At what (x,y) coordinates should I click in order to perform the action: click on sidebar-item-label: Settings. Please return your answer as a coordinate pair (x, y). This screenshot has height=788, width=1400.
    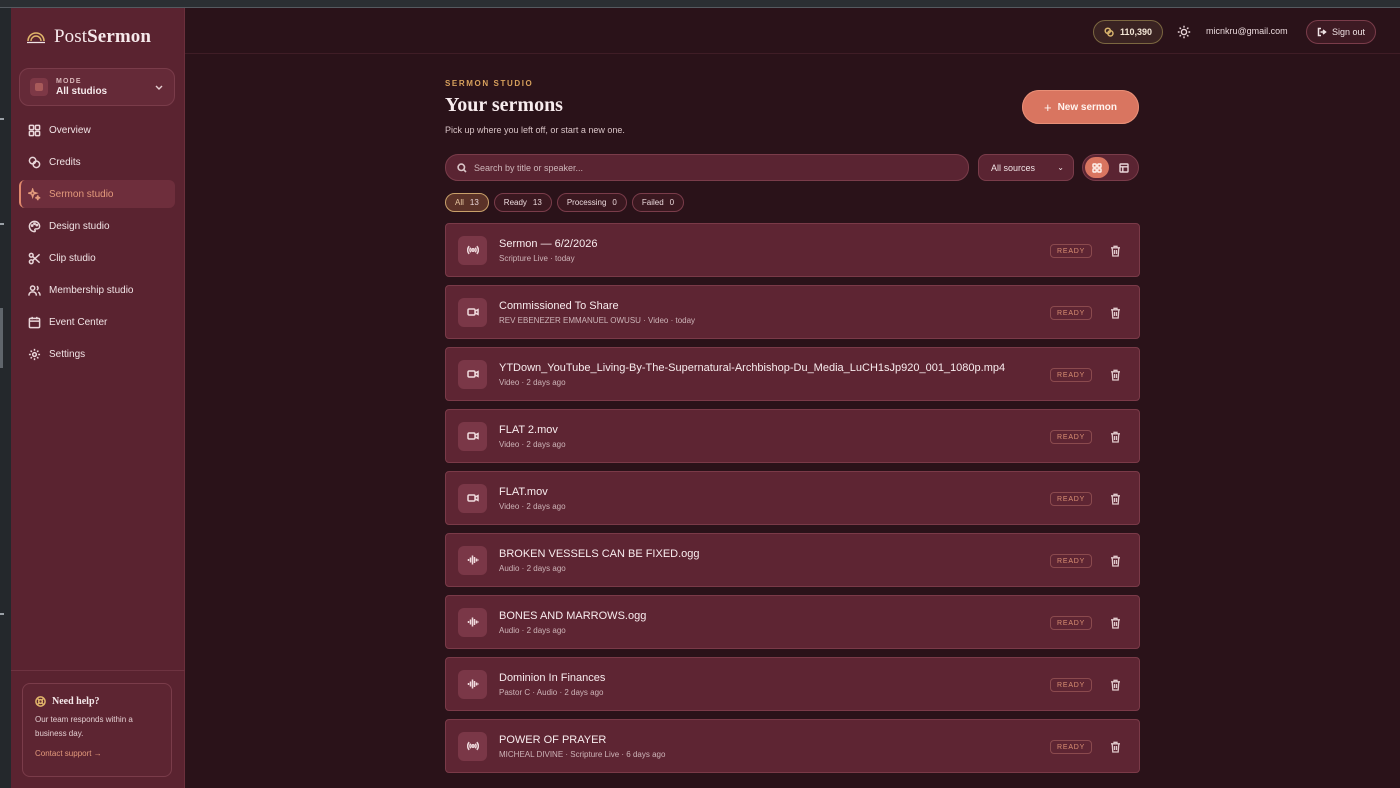
    Looking at the image, I should click on (67, 354).